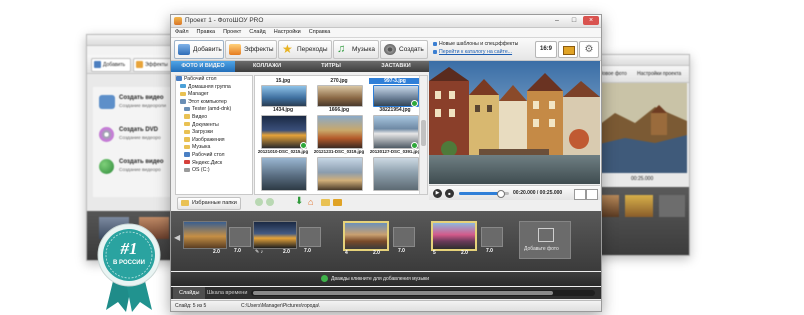  Describe the element at coordinates (396, 66) in the screenshot. I see `tab-intros: ЗАСТАВКИ` at that location.